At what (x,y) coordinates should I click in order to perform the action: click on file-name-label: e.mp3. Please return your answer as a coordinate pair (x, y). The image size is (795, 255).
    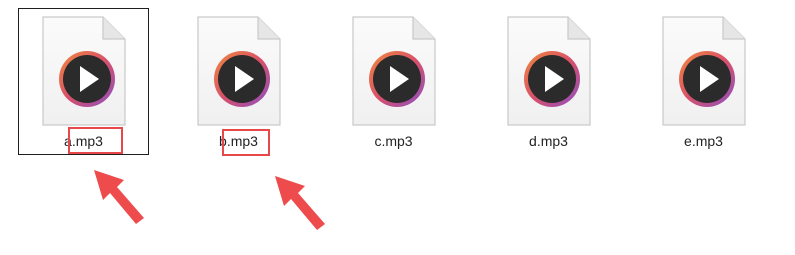
    Looking at the image, I should click on (703, 141).